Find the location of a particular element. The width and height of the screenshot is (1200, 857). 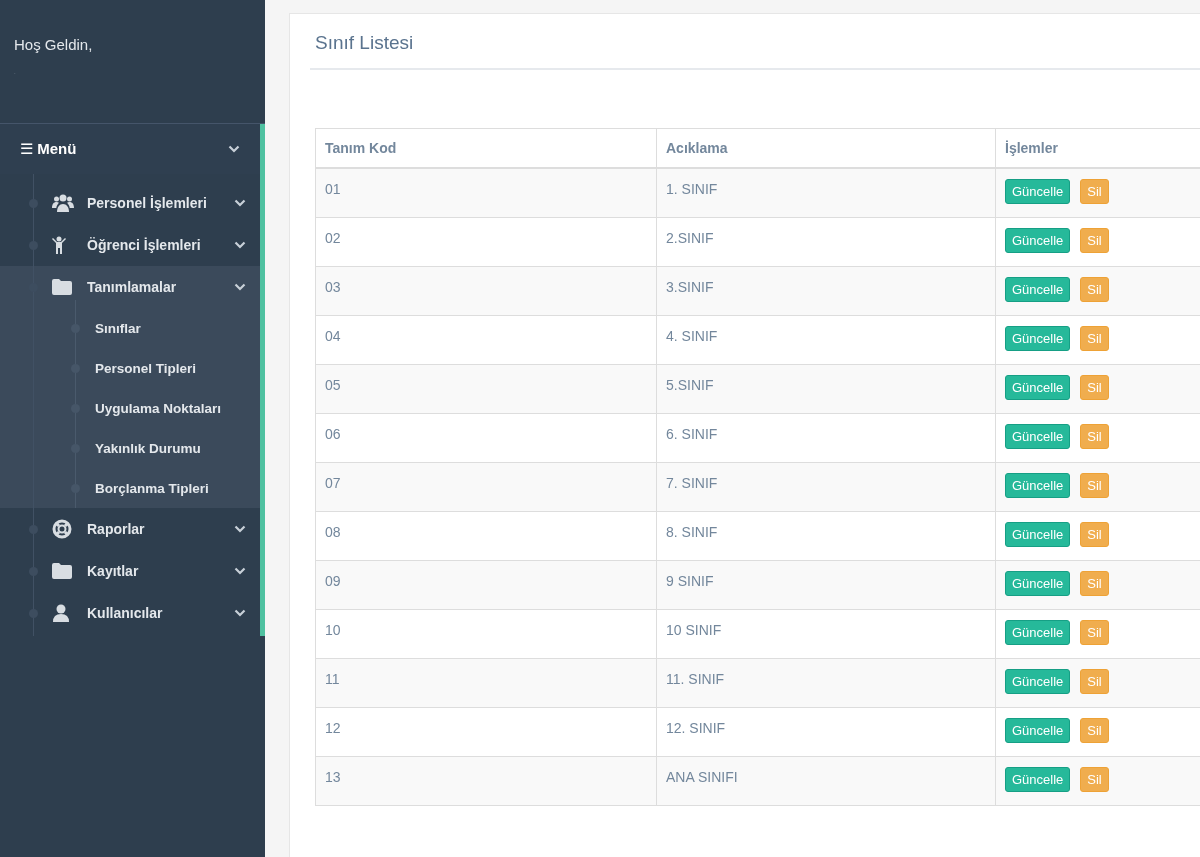

table-cell: 06 is located at coordinates (486, 437).